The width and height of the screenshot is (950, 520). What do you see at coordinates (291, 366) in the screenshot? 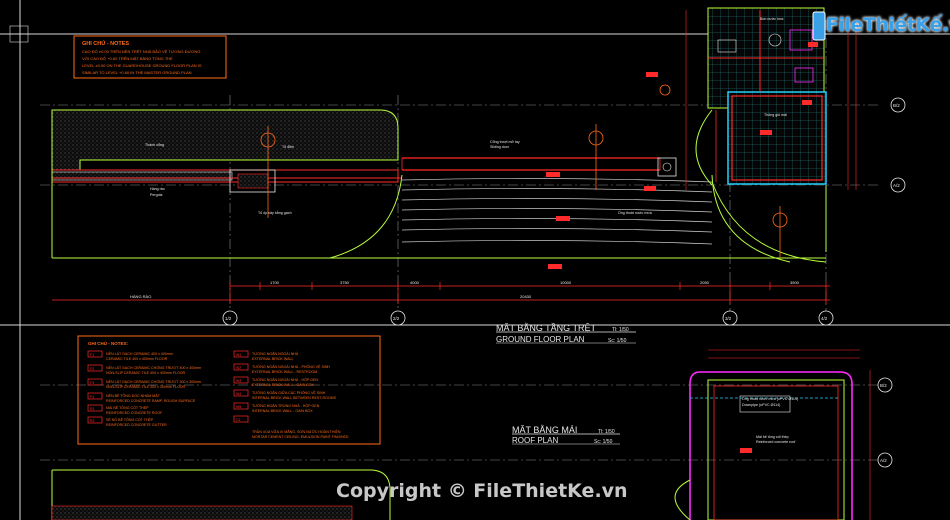
I see `note-vi: TƯỜNG NGĂN NGOÀI NHÀ - PHÒNG VỆ SINH` at bounding box center [291, 366].